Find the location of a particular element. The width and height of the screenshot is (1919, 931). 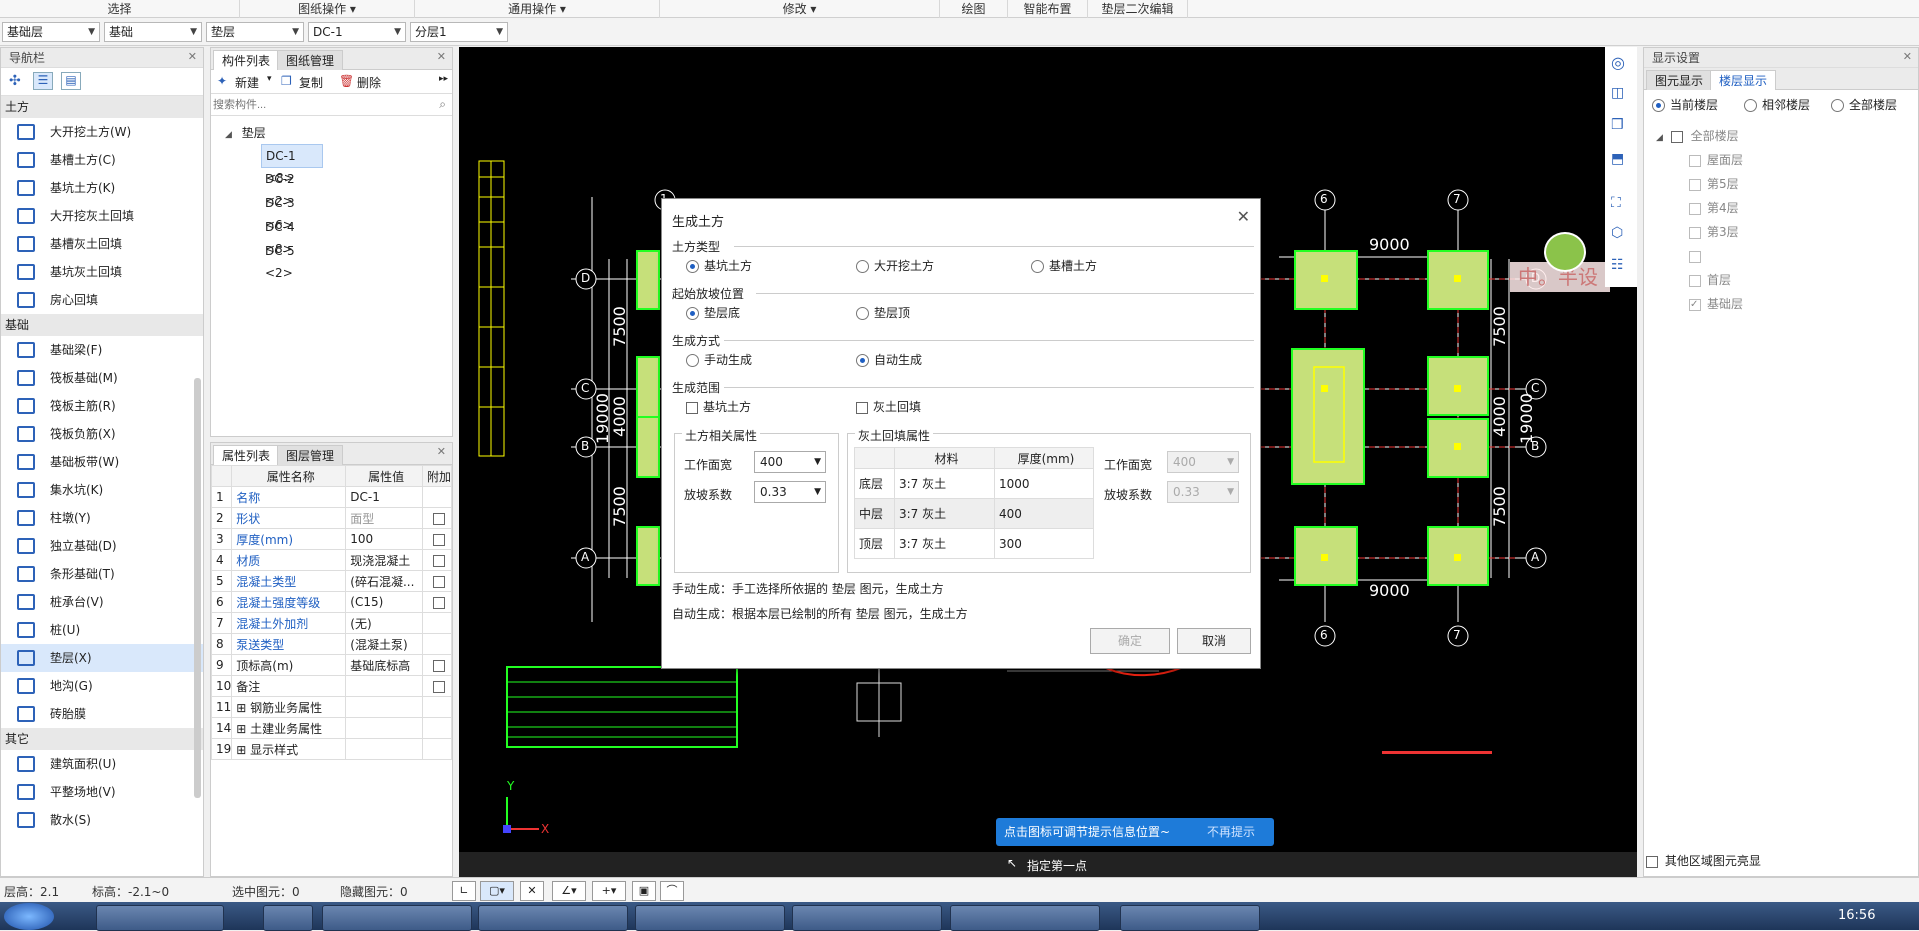

search-input is located at coordinates (323, 104).